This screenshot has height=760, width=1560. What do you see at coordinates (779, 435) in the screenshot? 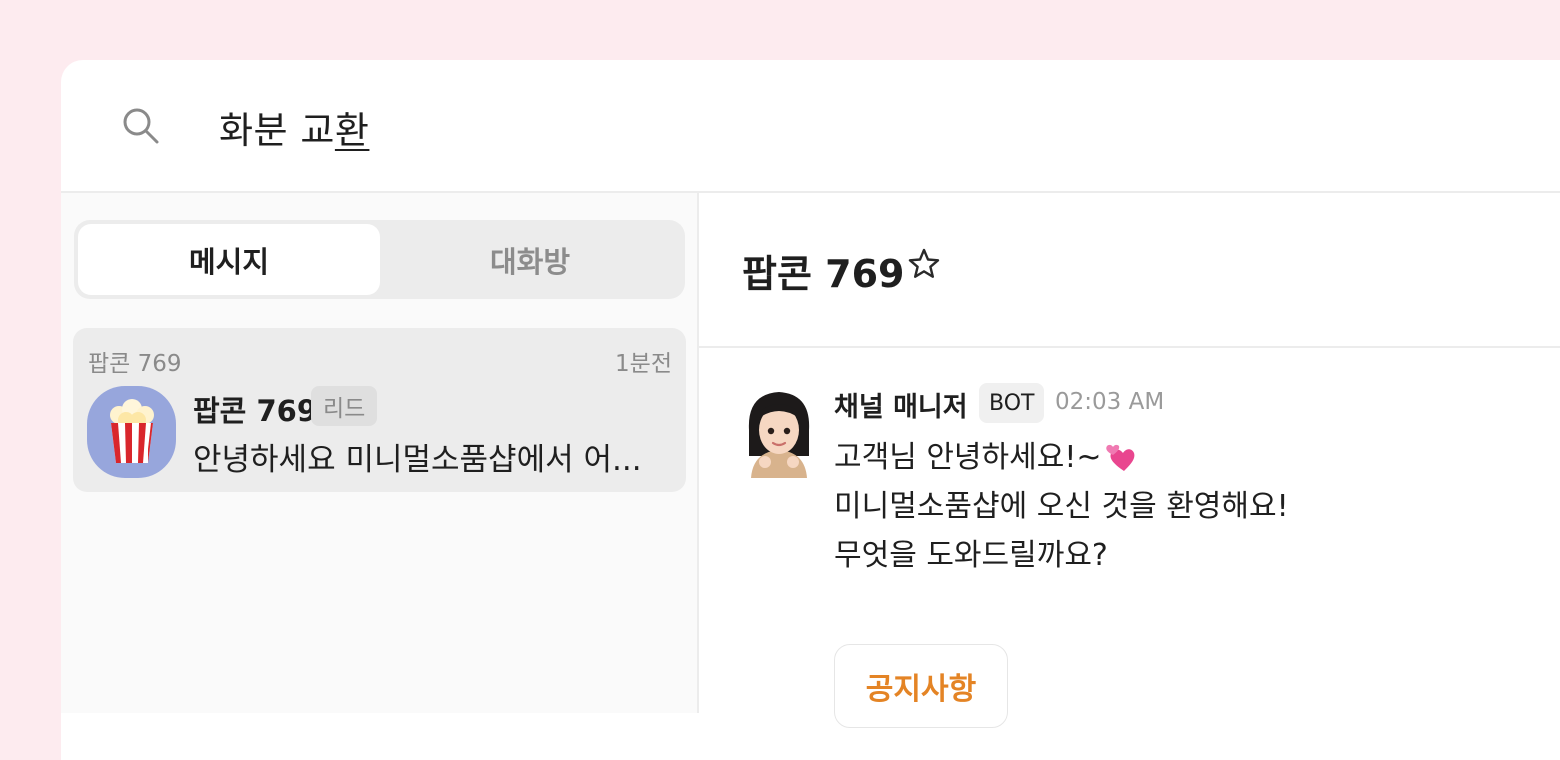
I see `memoji-avatar-icon` at bounding box center [779, 435].